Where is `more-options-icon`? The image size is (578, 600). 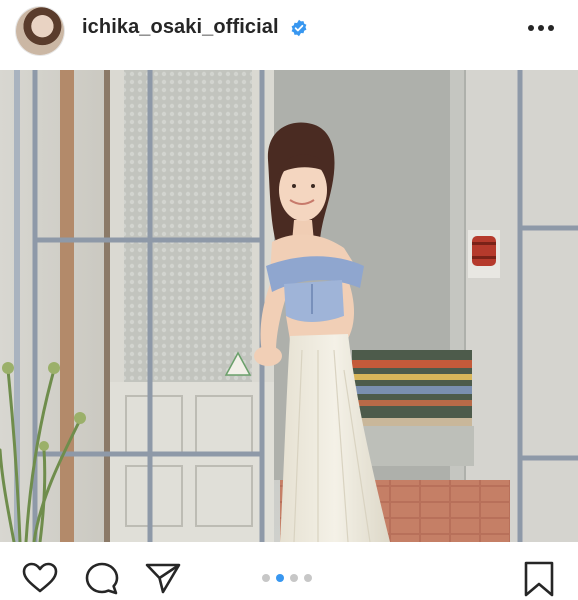 more-options-icon is located at coordinates (541, 28).